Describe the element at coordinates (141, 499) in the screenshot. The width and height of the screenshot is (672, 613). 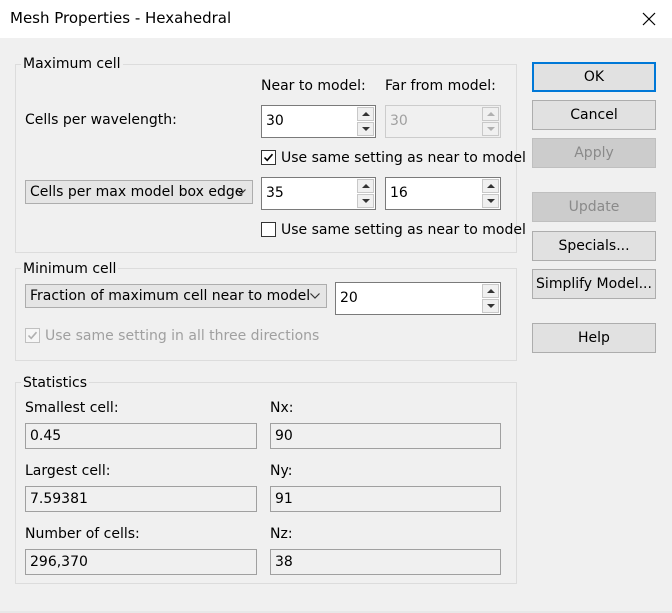
I see `largest-cell-field: 7.59381` at that location.